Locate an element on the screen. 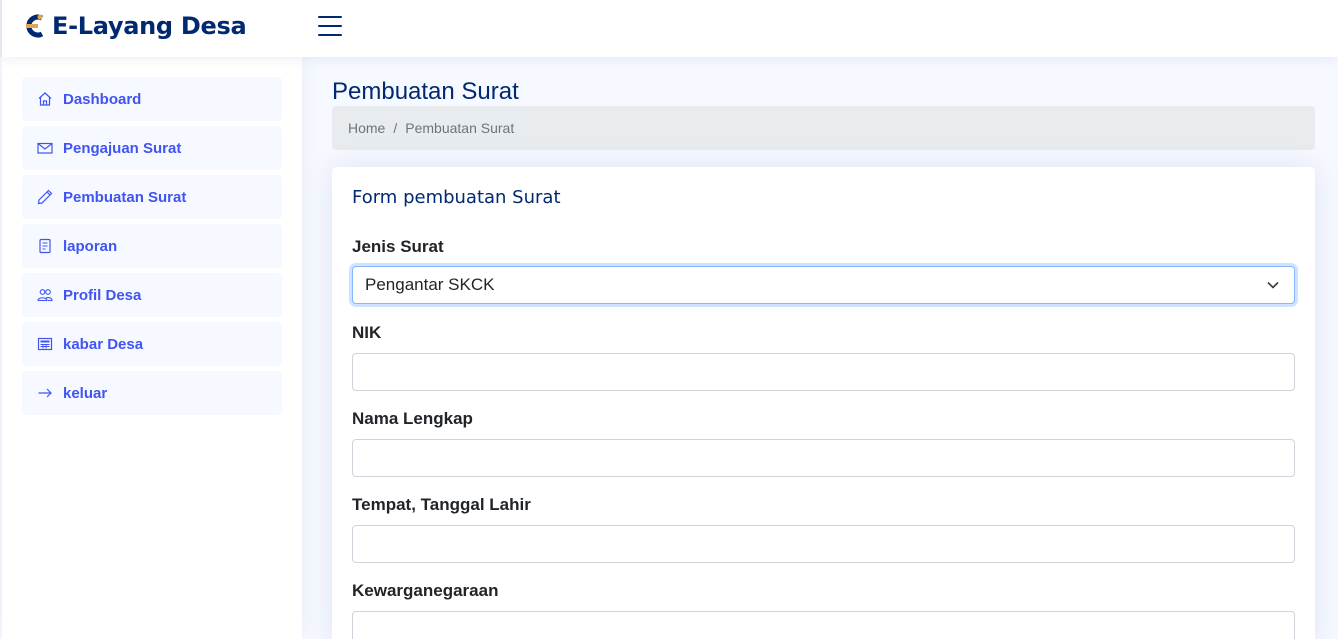 The width and height of the screenshot is (1338, 639). jenis-surat-select: Pengantar SKCK is located at coordinates (823, 285).